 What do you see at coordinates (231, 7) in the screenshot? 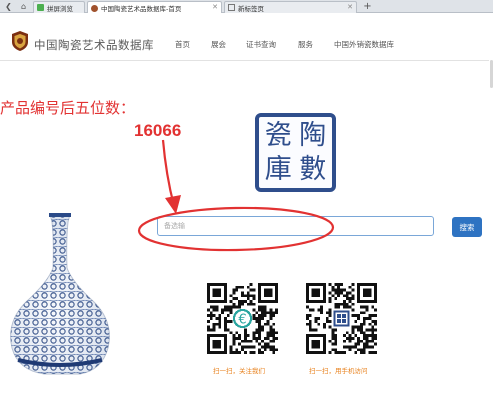
I see `new-tab-page-icon` at bounding box center [231, 7].